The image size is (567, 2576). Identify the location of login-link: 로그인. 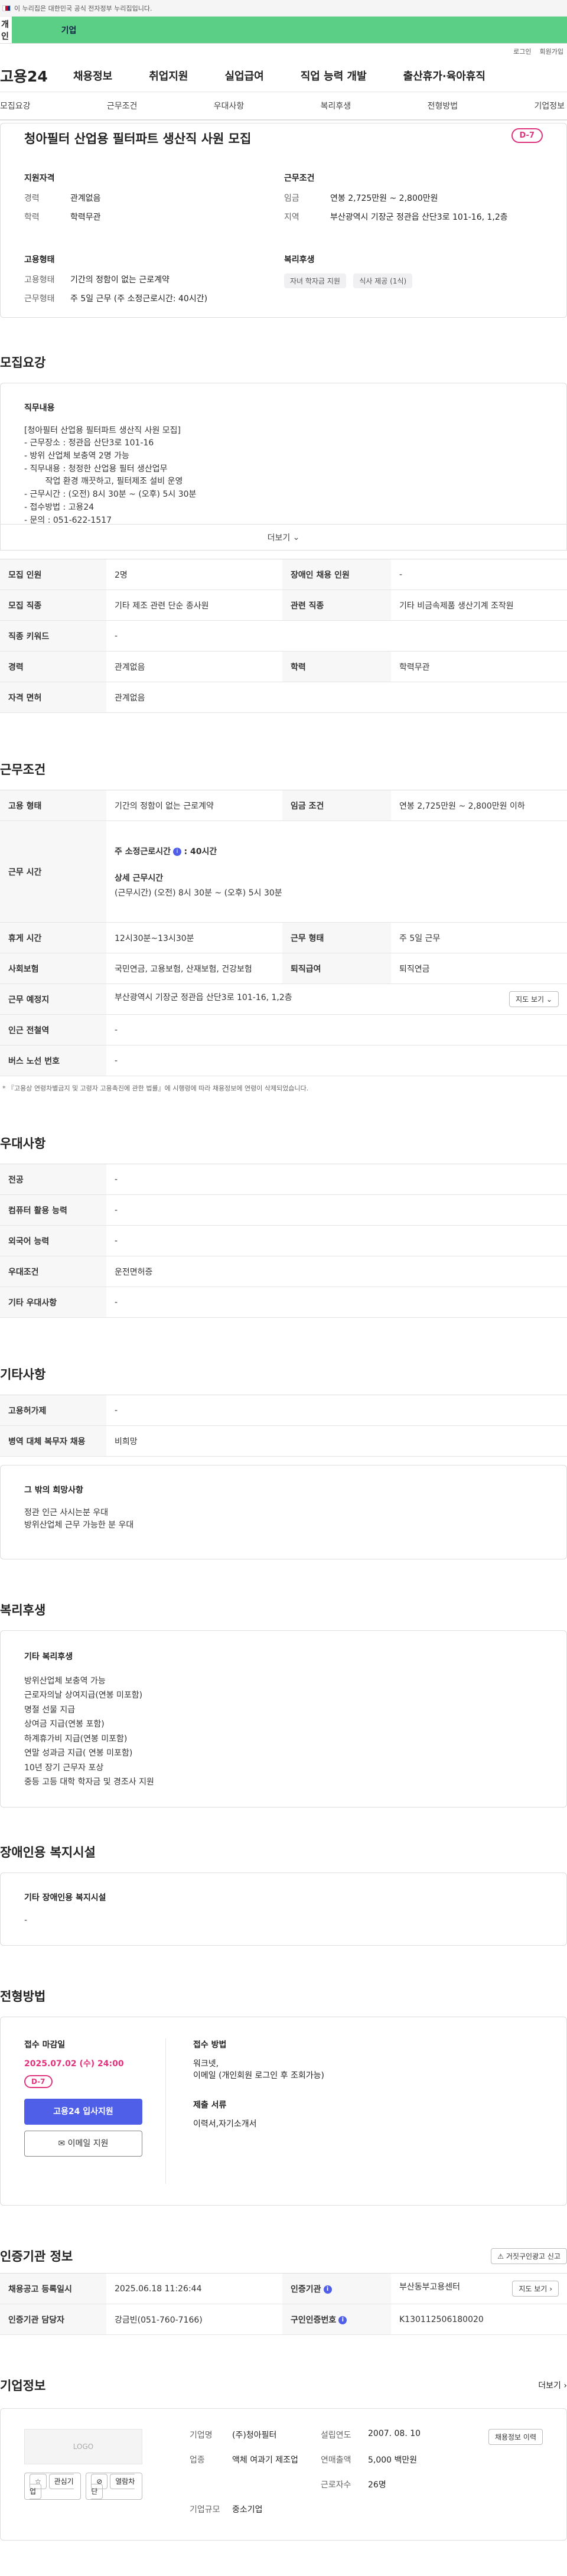
(522, 52).